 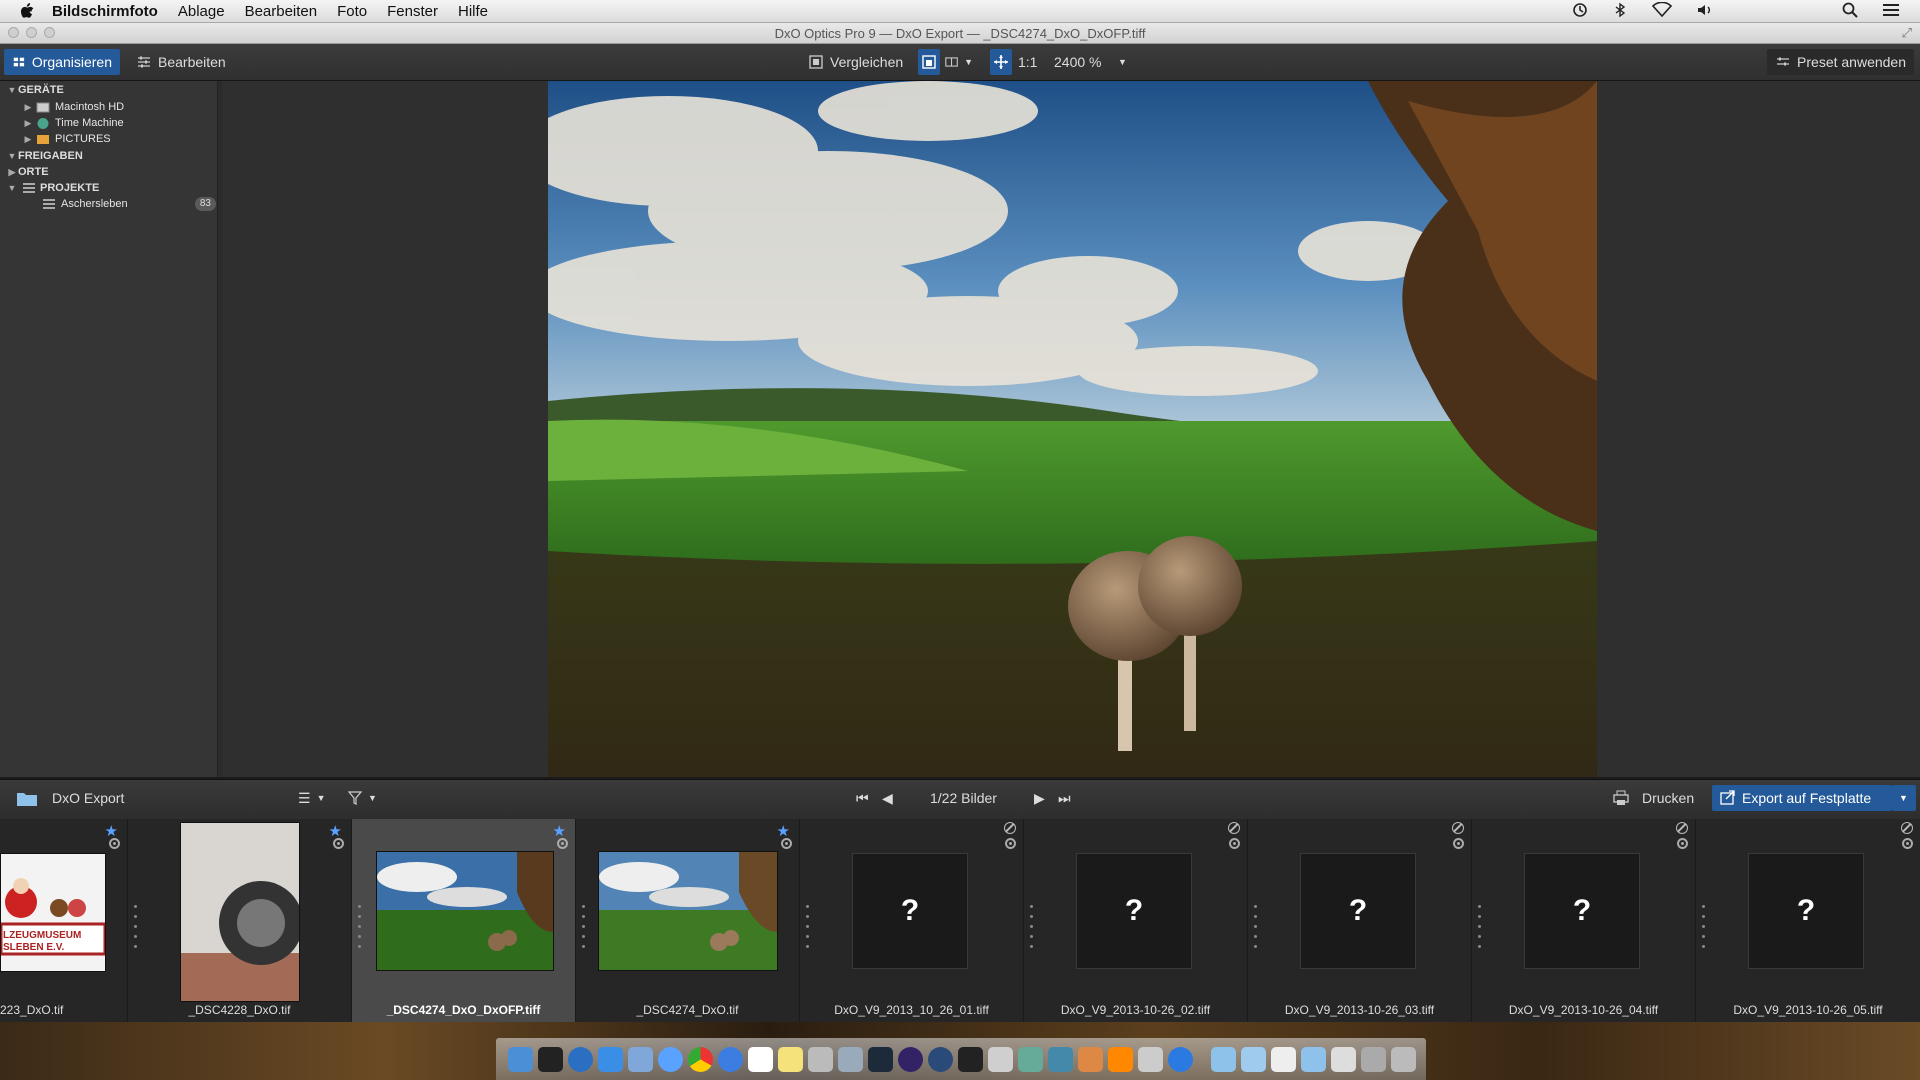 What do you see at coordinates (1584, 920) in the screenshot?
I see `thumbnail-cell: ? DxO_V9_2013-10-26_04.tiff` at bounding box center [1584, 920].